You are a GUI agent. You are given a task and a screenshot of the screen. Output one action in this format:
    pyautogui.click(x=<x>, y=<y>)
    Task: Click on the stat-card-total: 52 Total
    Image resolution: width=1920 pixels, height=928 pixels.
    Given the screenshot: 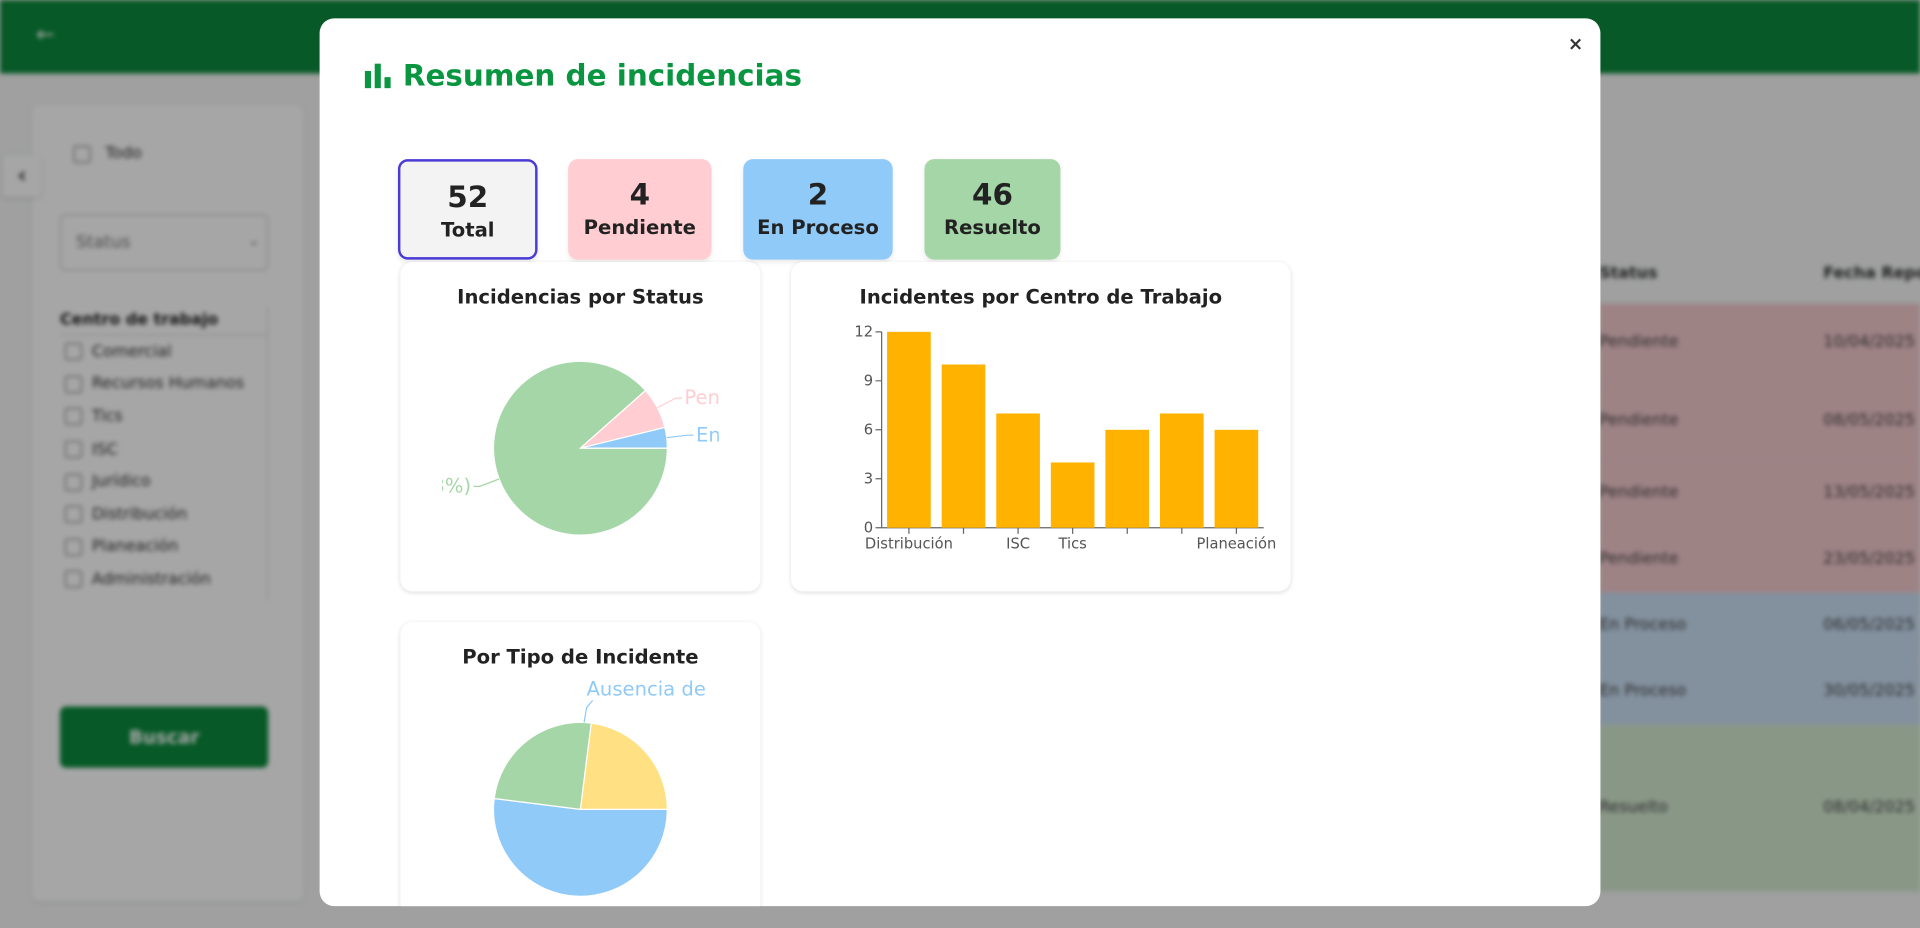 What is the action you would take?
    pyautogui.click(x=467, y=209)
    